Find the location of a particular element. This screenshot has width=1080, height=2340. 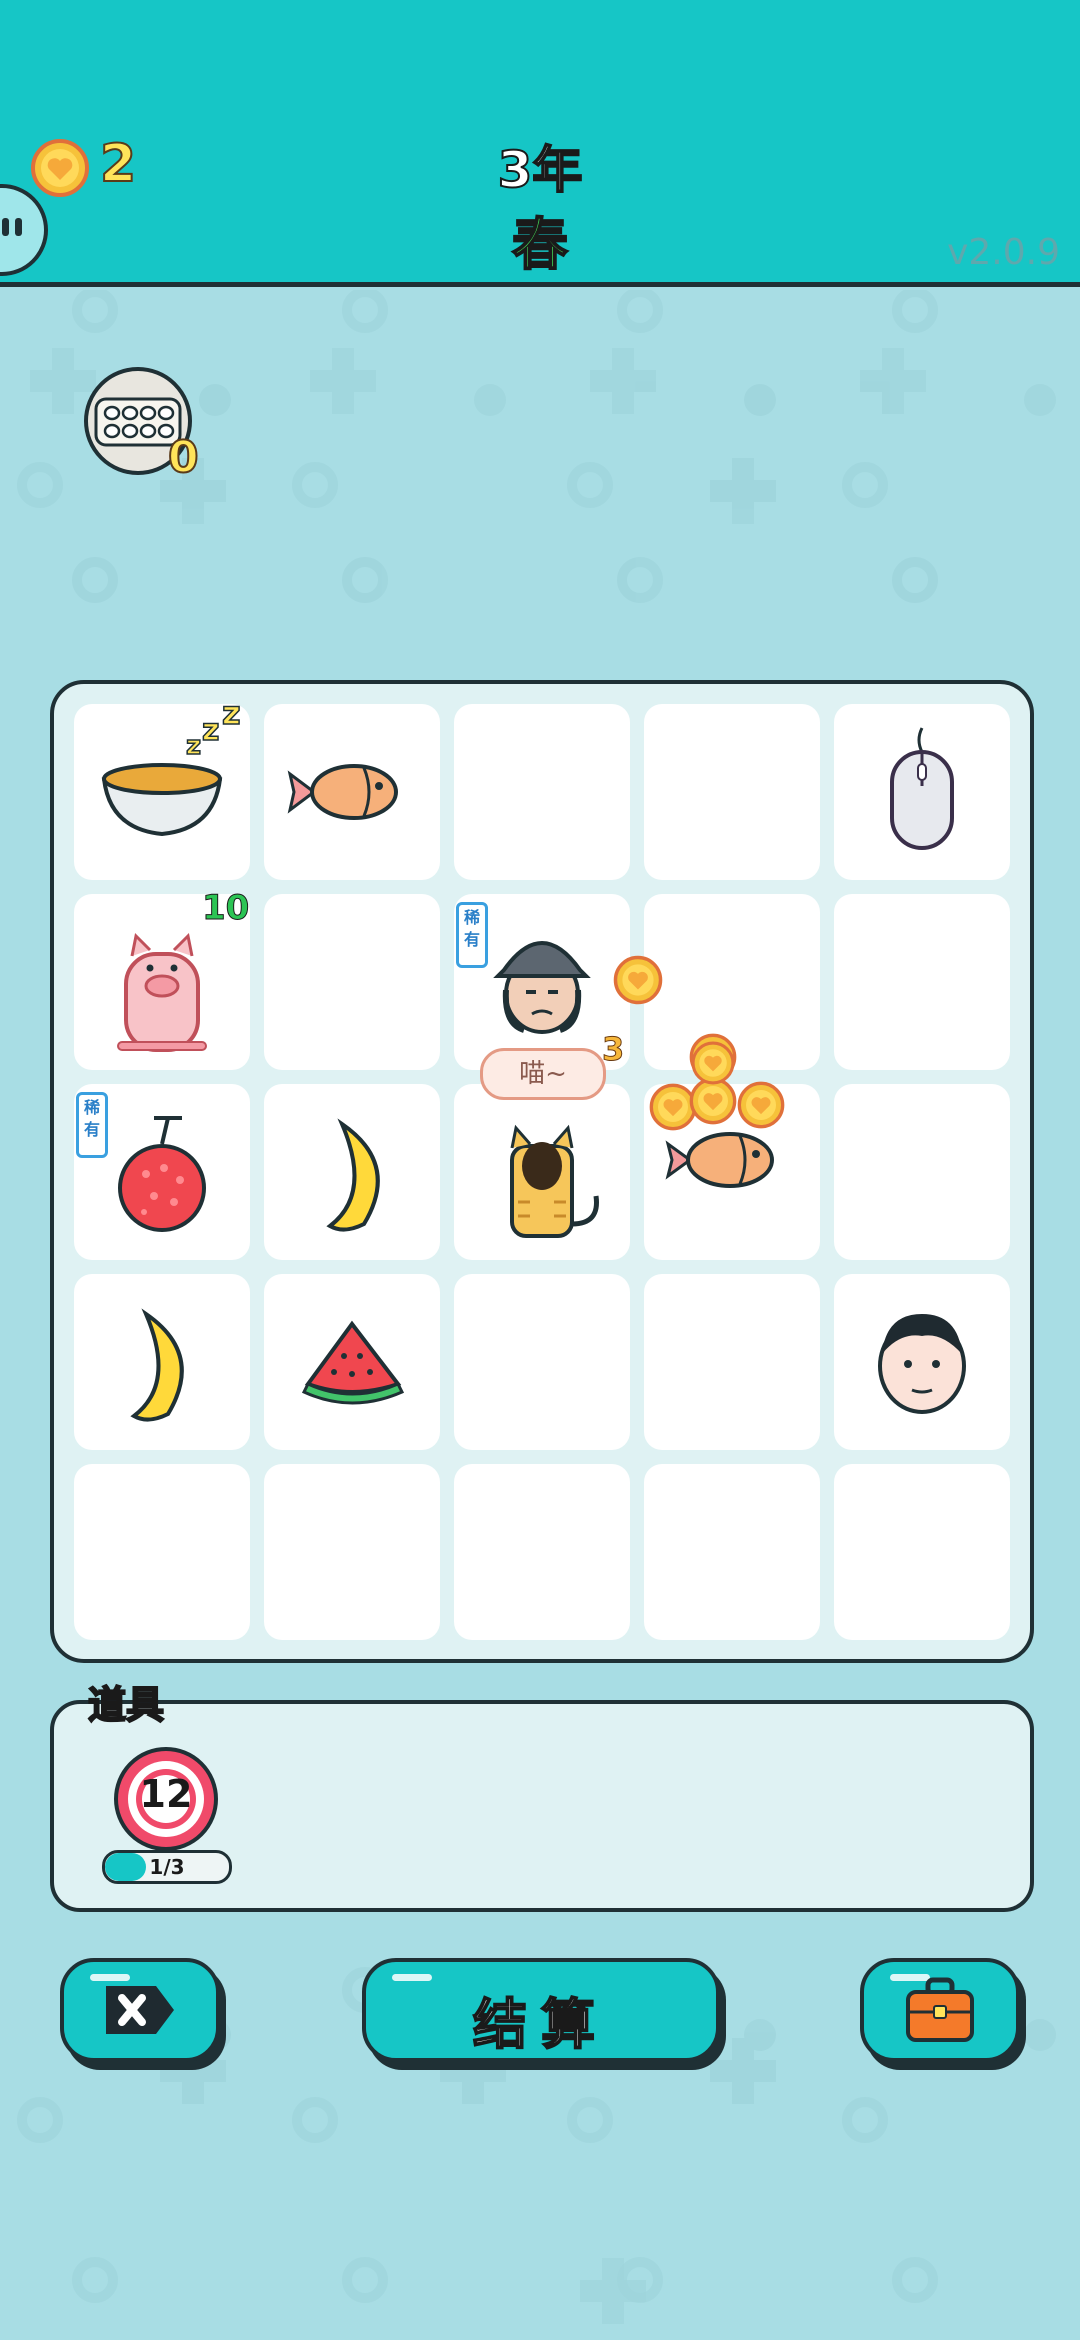

cancel-button is located at coordinates (140, 2010).